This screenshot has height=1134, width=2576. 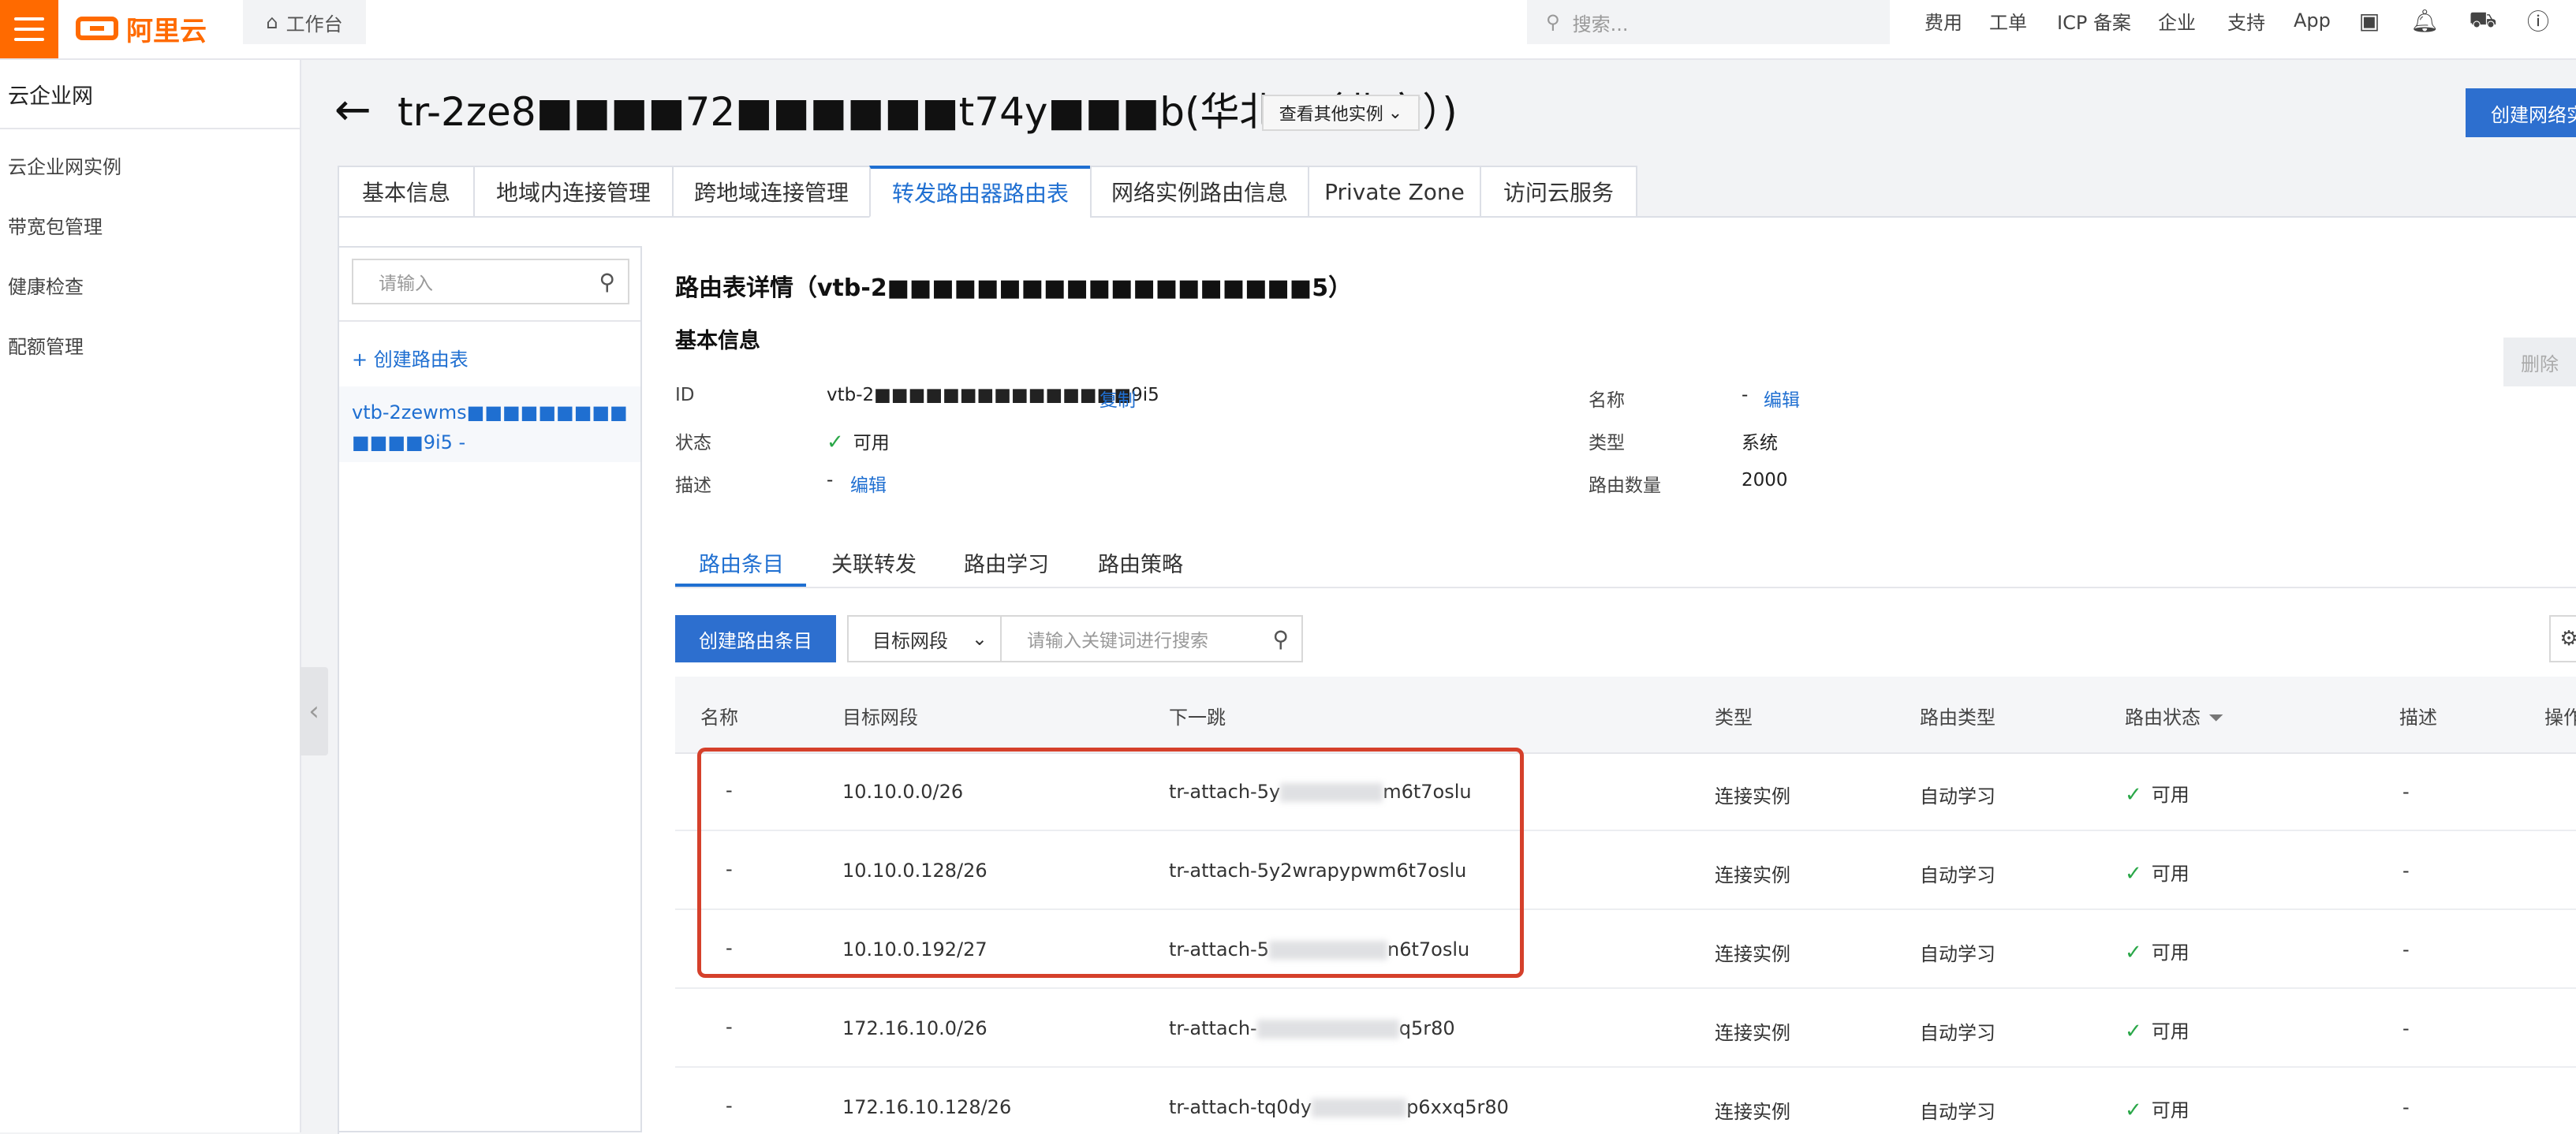 What do you see at coordinates (490, 689) in the screenshot?
I see `route-table-list` at bounding box center [490, 689].